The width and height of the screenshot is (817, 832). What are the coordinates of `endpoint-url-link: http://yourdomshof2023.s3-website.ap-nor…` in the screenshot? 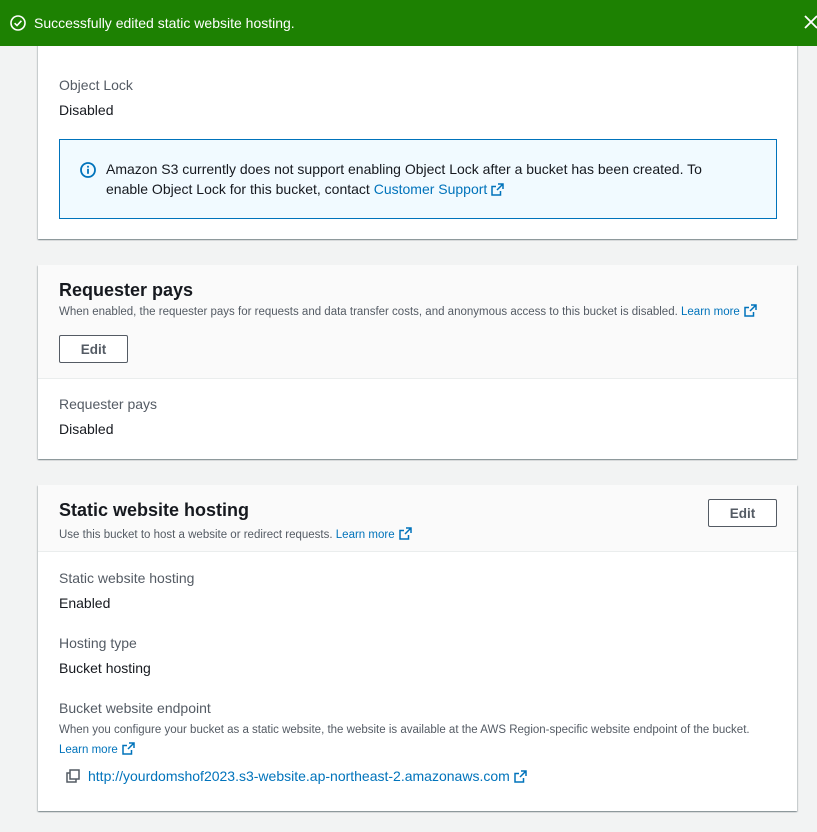 It's located at (307, 776).